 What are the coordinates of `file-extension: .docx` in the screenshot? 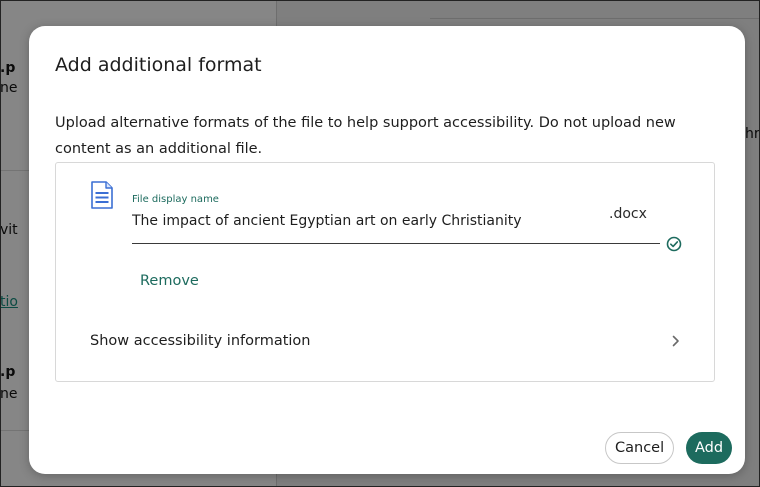 It's located at (628, 214).